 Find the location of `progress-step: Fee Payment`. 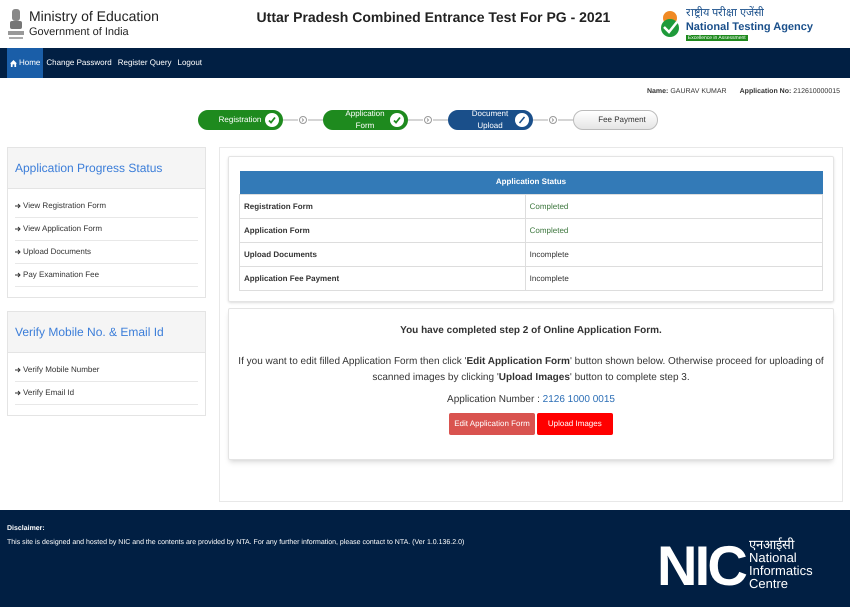

progress-step: Fee Payment is located at coordinates (615, 120).